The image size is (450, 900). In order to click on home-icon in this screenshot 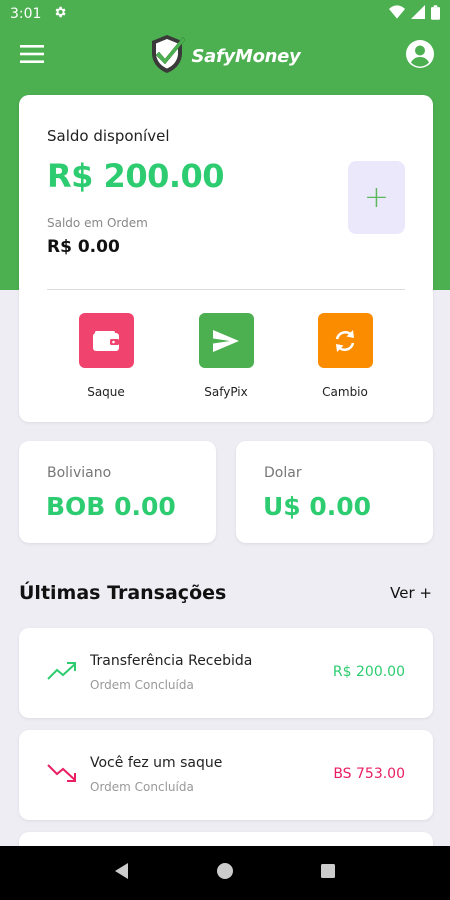, I will do `click(225, 873)`.